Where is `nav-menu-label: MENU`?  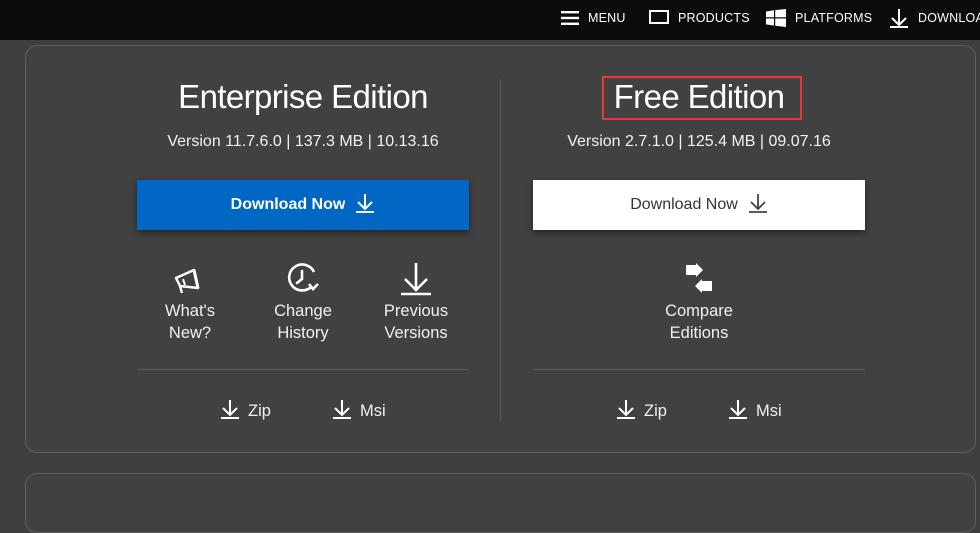 nav-menu-label: MENU is located at coordinates (607, 18).